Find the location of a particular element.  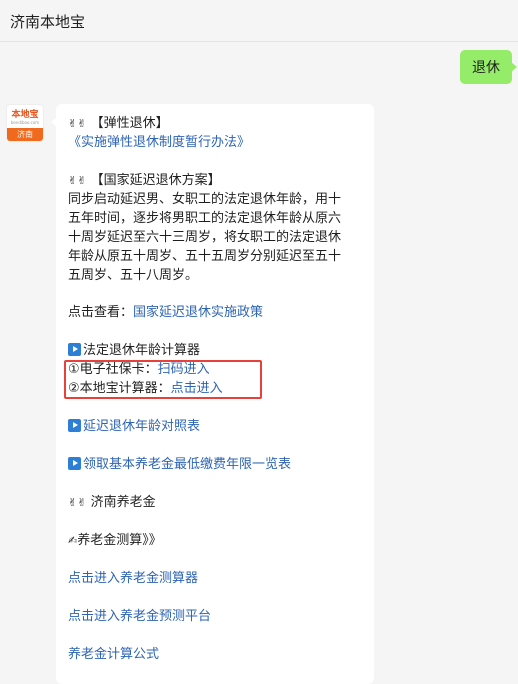

section-delay-retirement: ✌✌ 【国家延迟退休方案】 is located at coordinates (144, 180).